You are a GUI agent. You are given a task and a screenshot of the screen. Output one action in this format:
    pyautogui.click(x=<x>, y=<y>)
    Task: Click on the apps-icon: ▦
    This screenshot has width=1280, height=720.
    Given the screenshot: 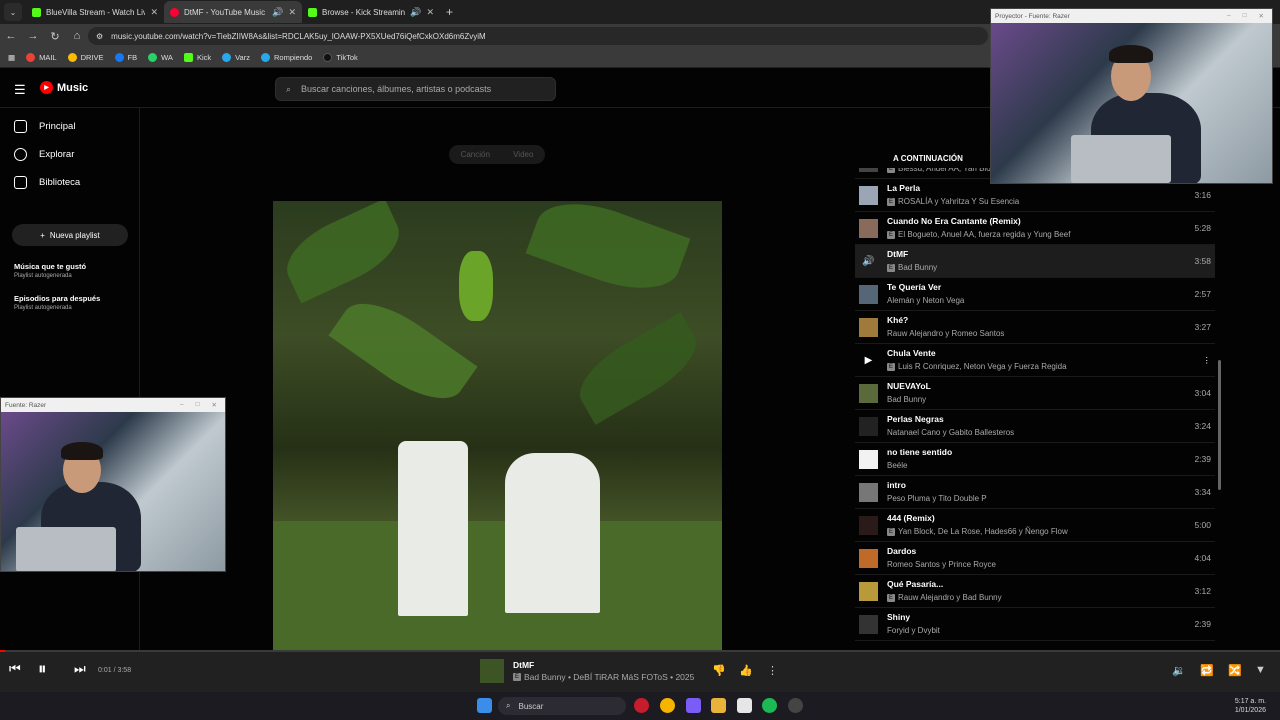 What is the action you would take?
    pyautogui.click(x=11, y=57)
    